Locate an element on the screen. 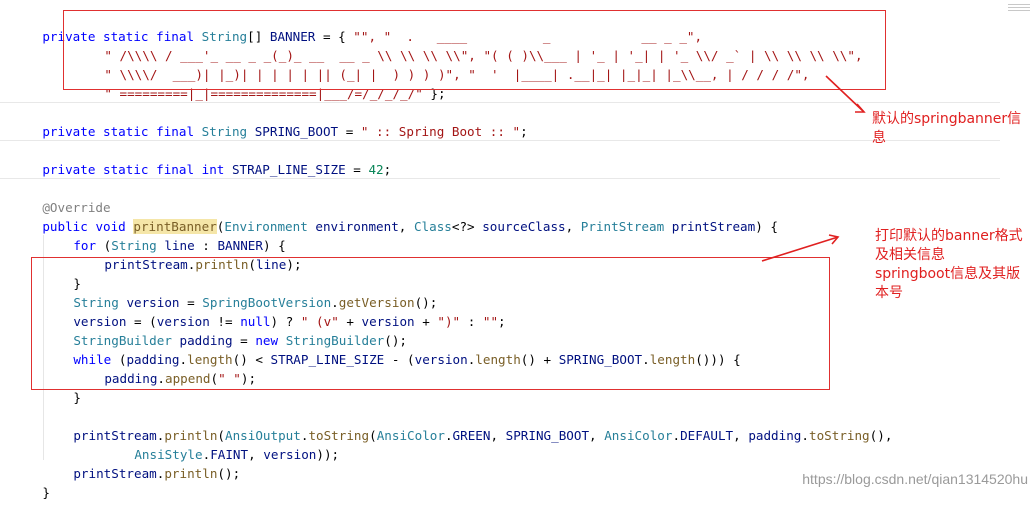  arrow-to-print-note is located at coordinates (800, 249).